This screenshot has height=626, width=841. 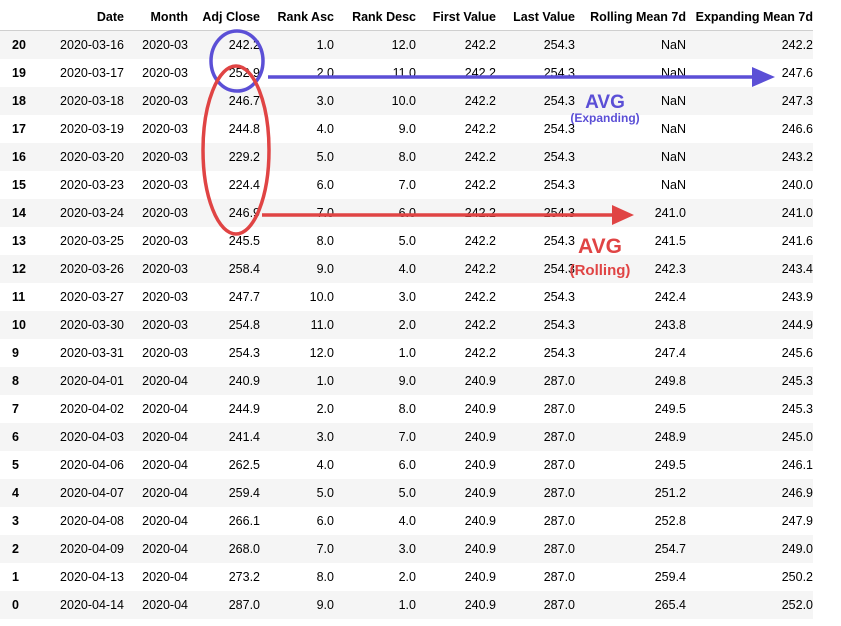 What do you see at coordinates (763, 77) in the screenshot?
I see `expanding-arrow-head` at bounding box center [763, 77].